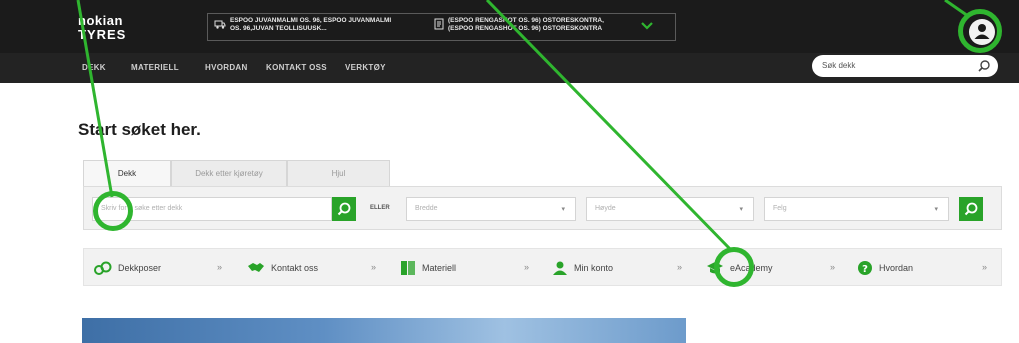 The image size is (1019, 343). I want to click on annotation-line, so click(95, 99).